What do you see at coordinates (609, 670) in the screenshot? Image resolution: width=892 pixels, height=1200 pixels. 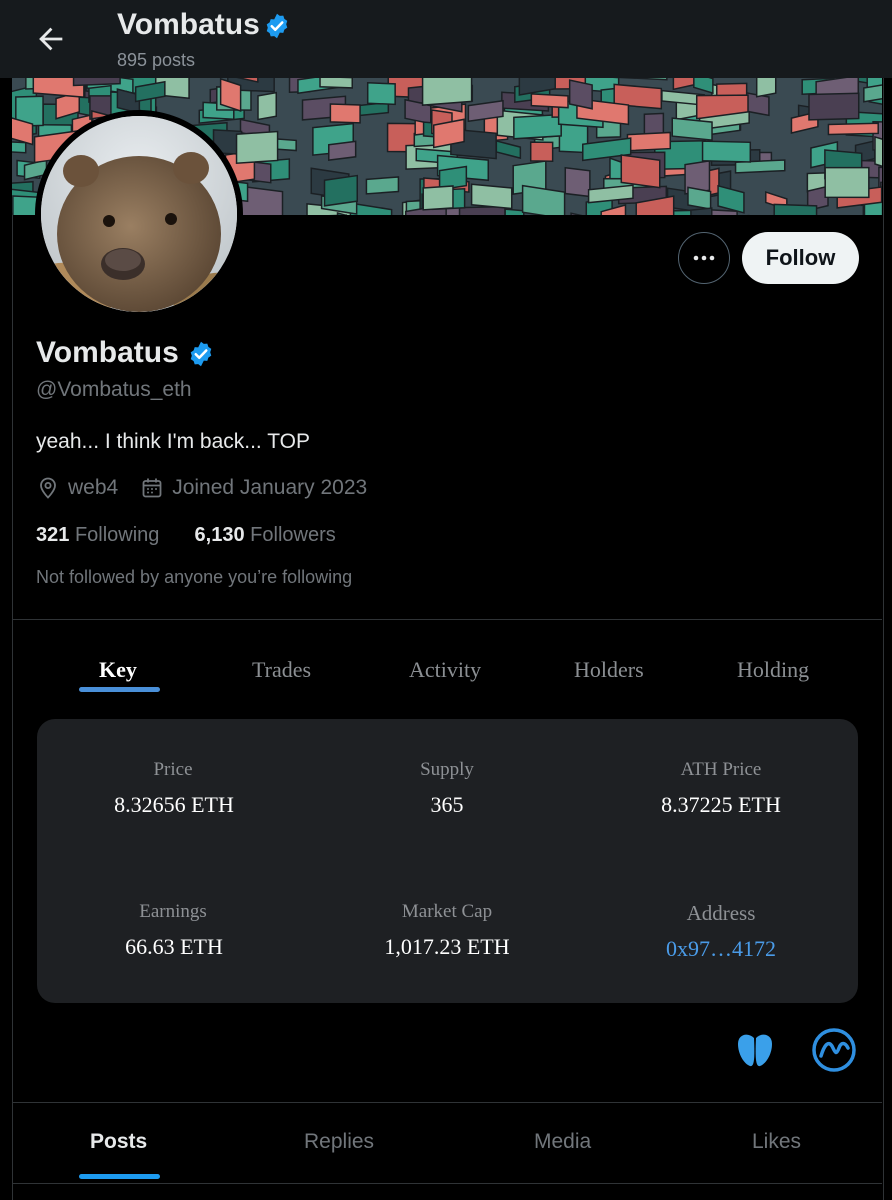 I see `plugin-tab-holders: Holders` at bounding box center [609, 670].